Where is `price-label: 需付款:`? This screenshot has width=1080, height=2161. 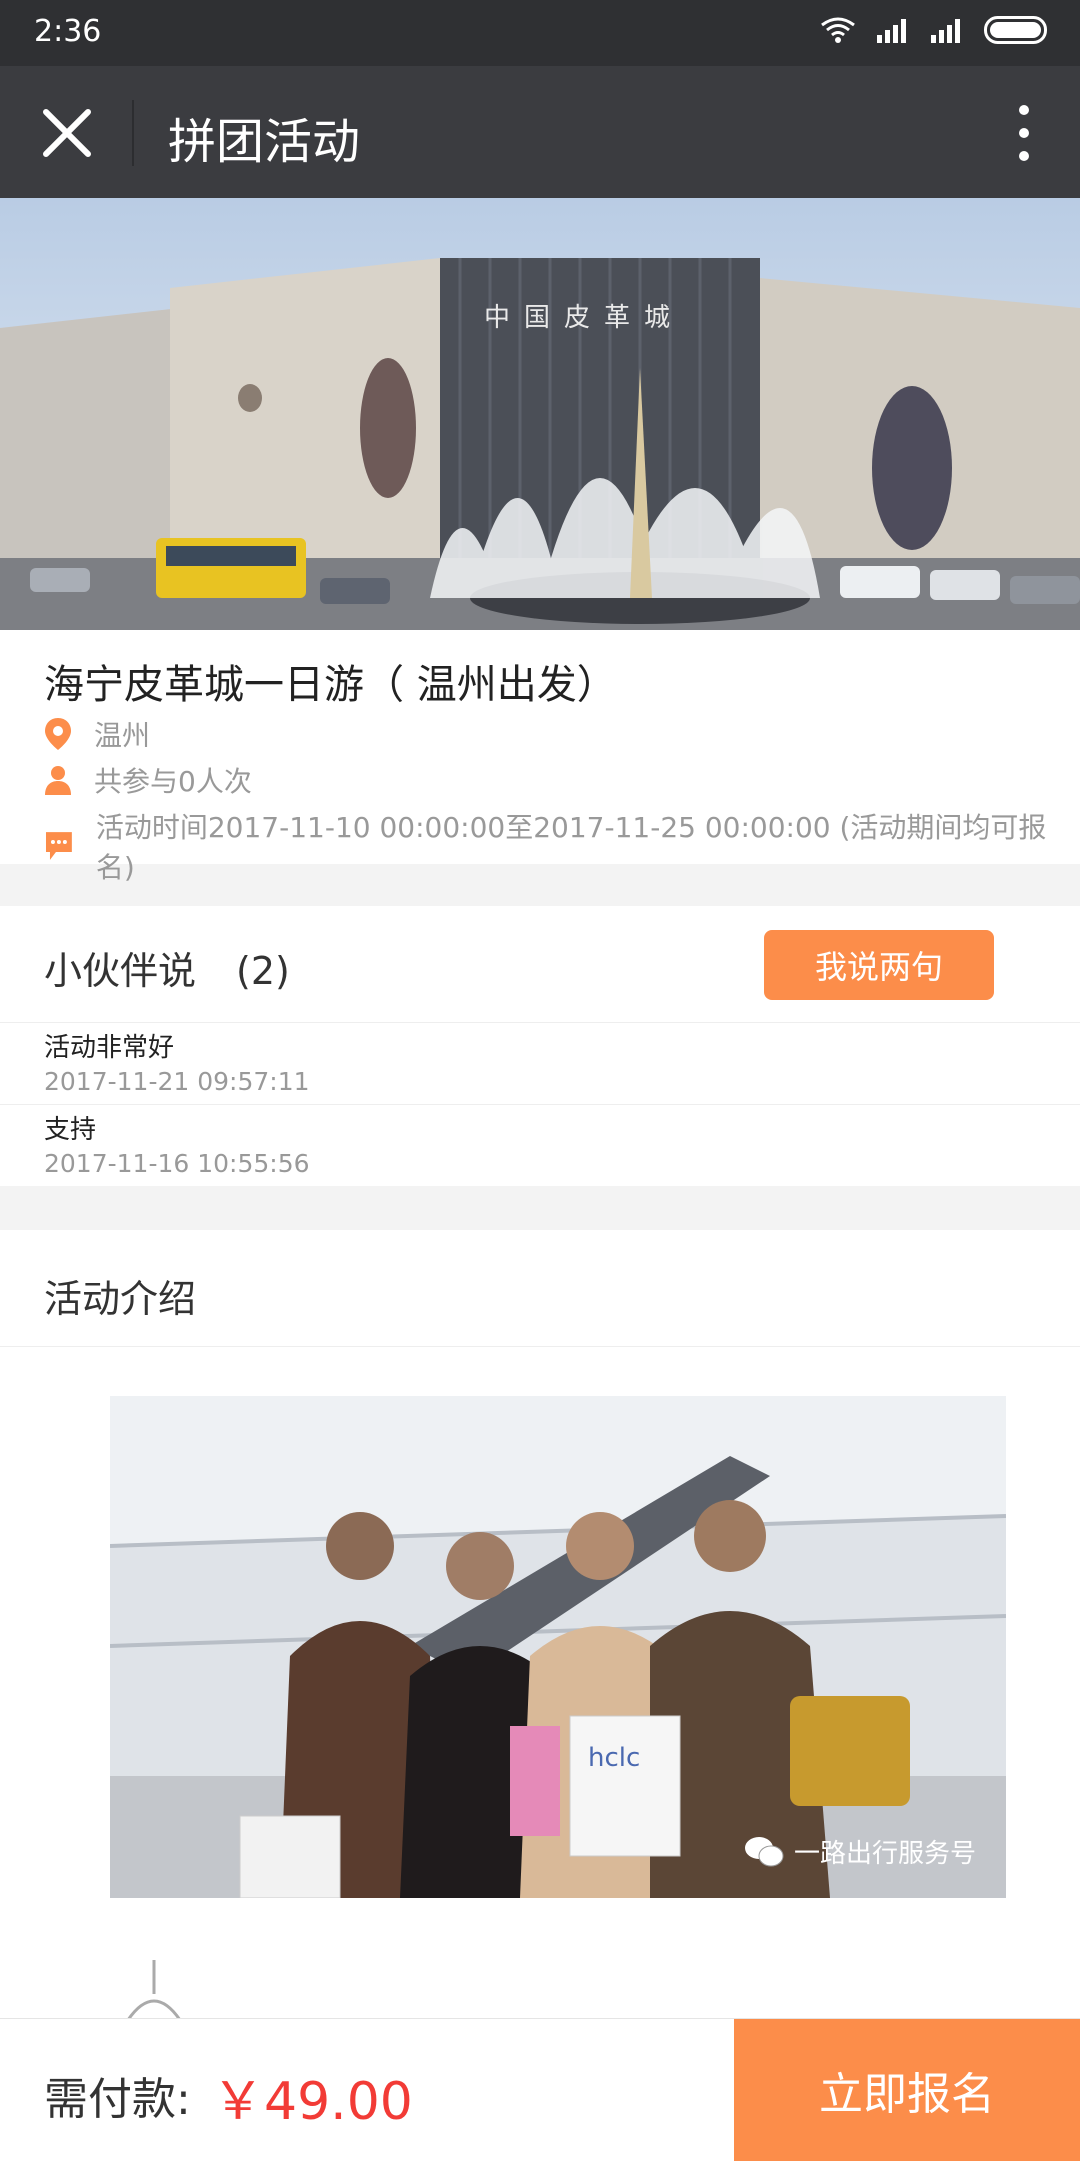
price-label: 需付款: is located at coordinates (117, 2099).